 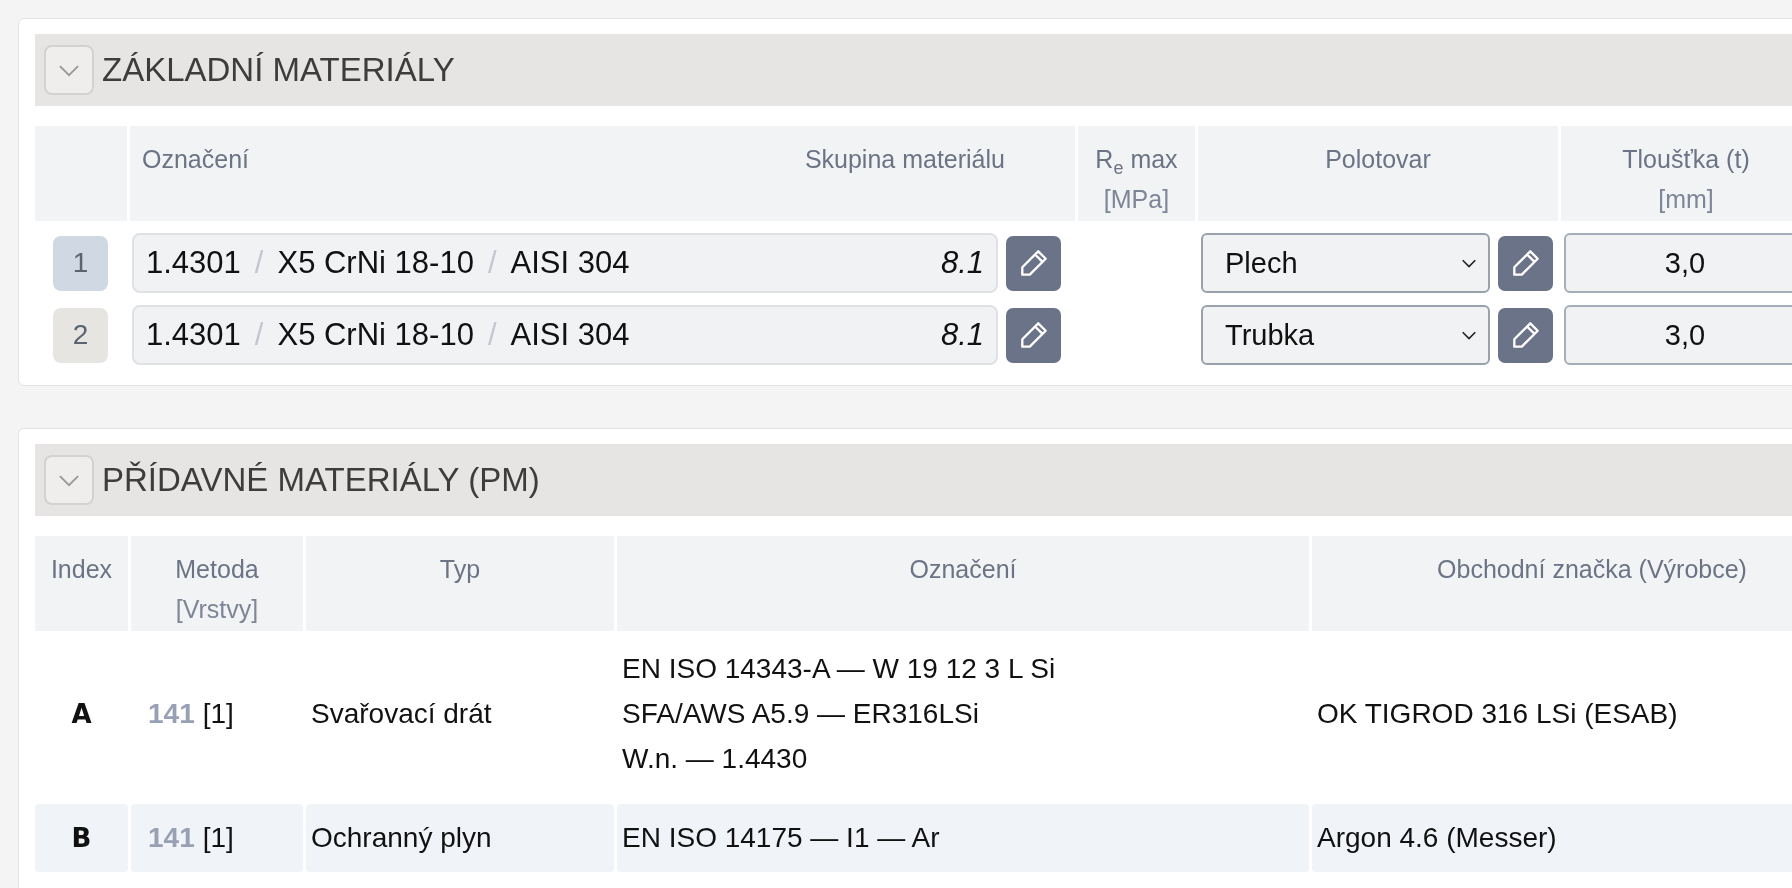 What do you see at coordinates (401, 714) in the screenshot?
I see `table-cell-text: Svařovací drát` at bounding box center [401, 714].